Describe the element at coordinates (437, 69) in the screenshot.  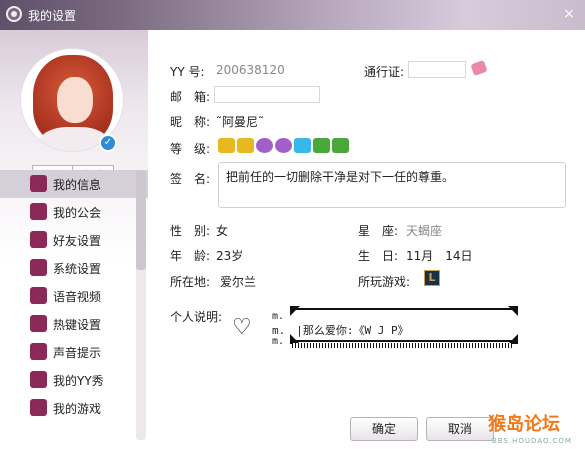
I see `passport-field` at that location.